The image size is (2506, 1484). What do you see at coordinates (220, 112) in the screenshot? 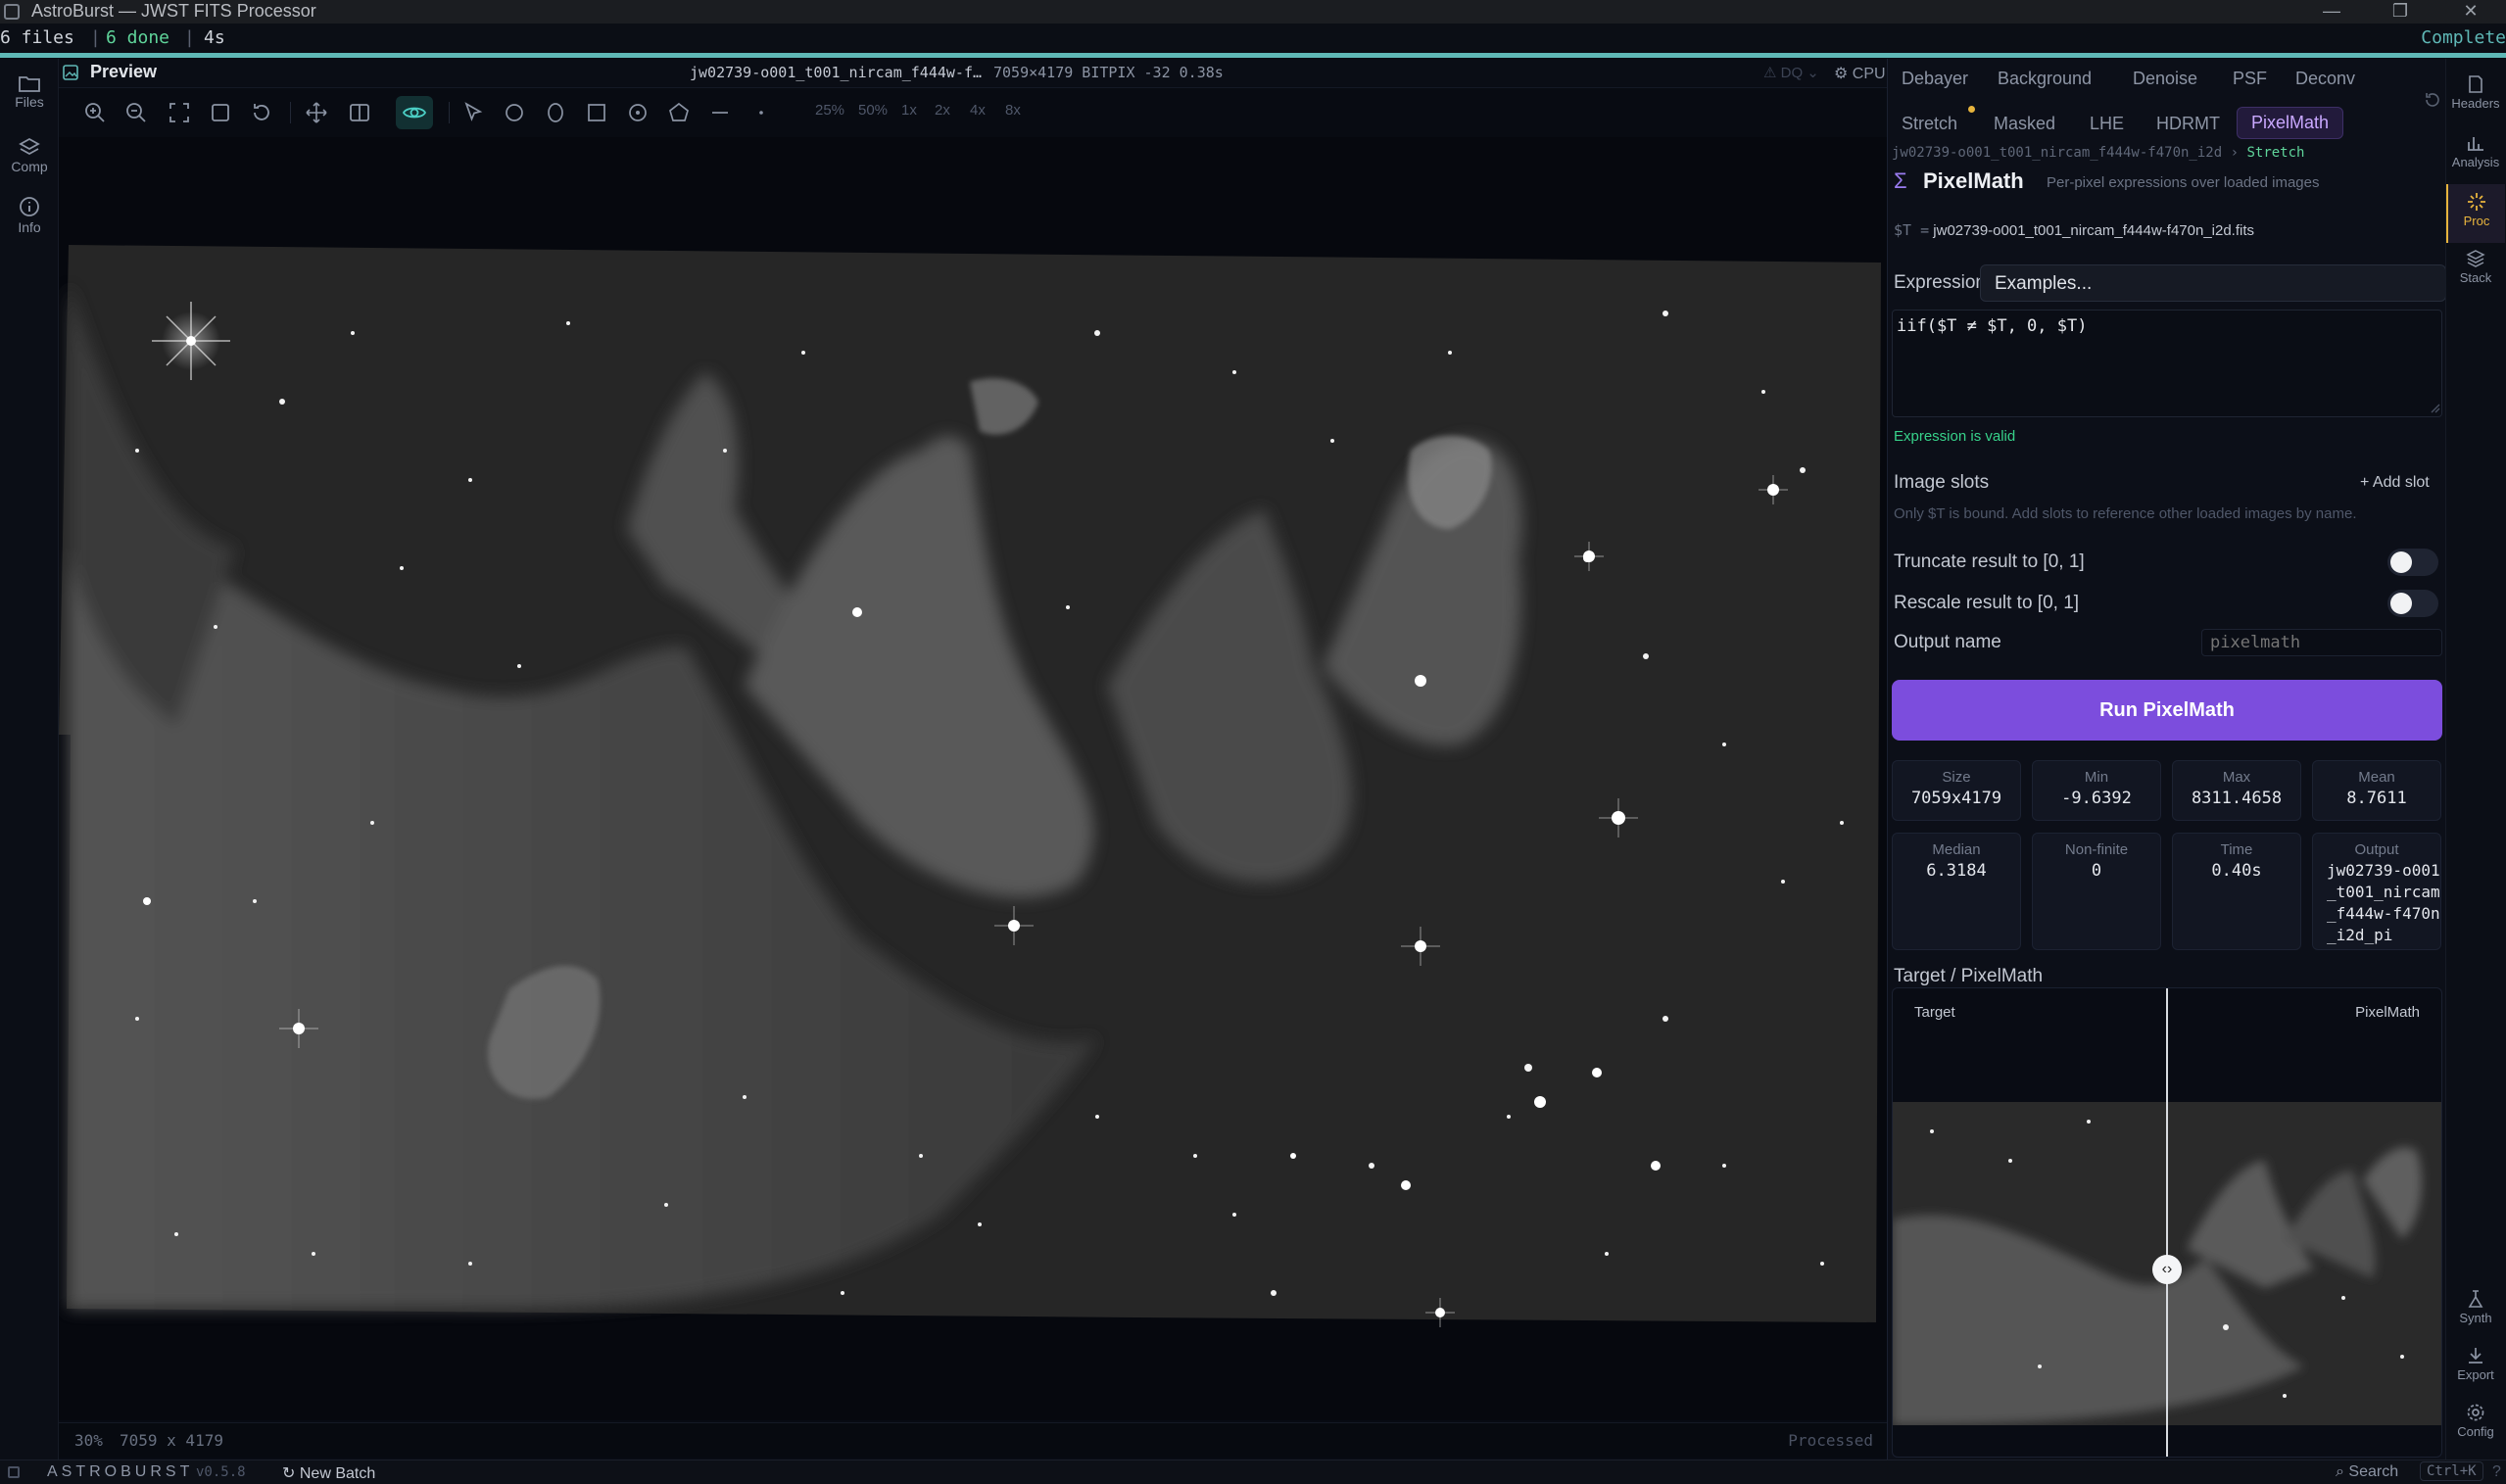
I see `actual-size-icon` at bounding box center [220, 112].